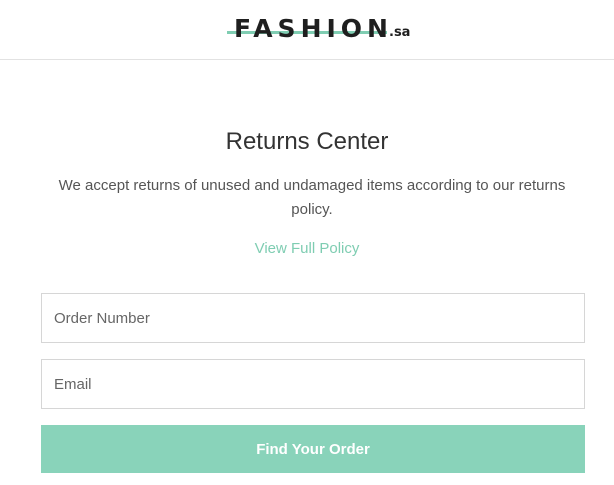 The height and width of the screenshot is (485, 614). Describe the element at coordinates (400, 32) in the screenshot. I see `logo-domain-suffix: .sa` at that location.